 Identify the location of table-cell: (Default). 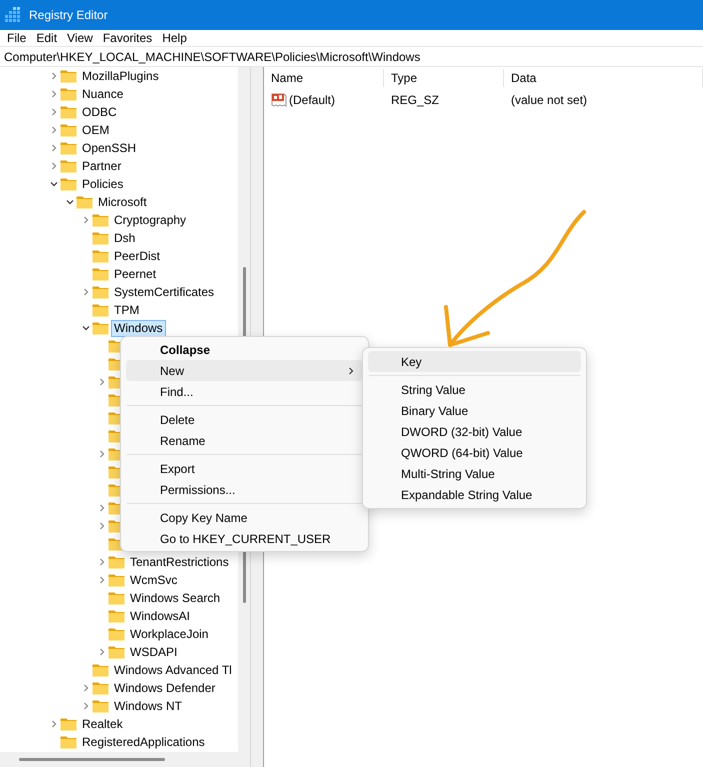
(312, 100).